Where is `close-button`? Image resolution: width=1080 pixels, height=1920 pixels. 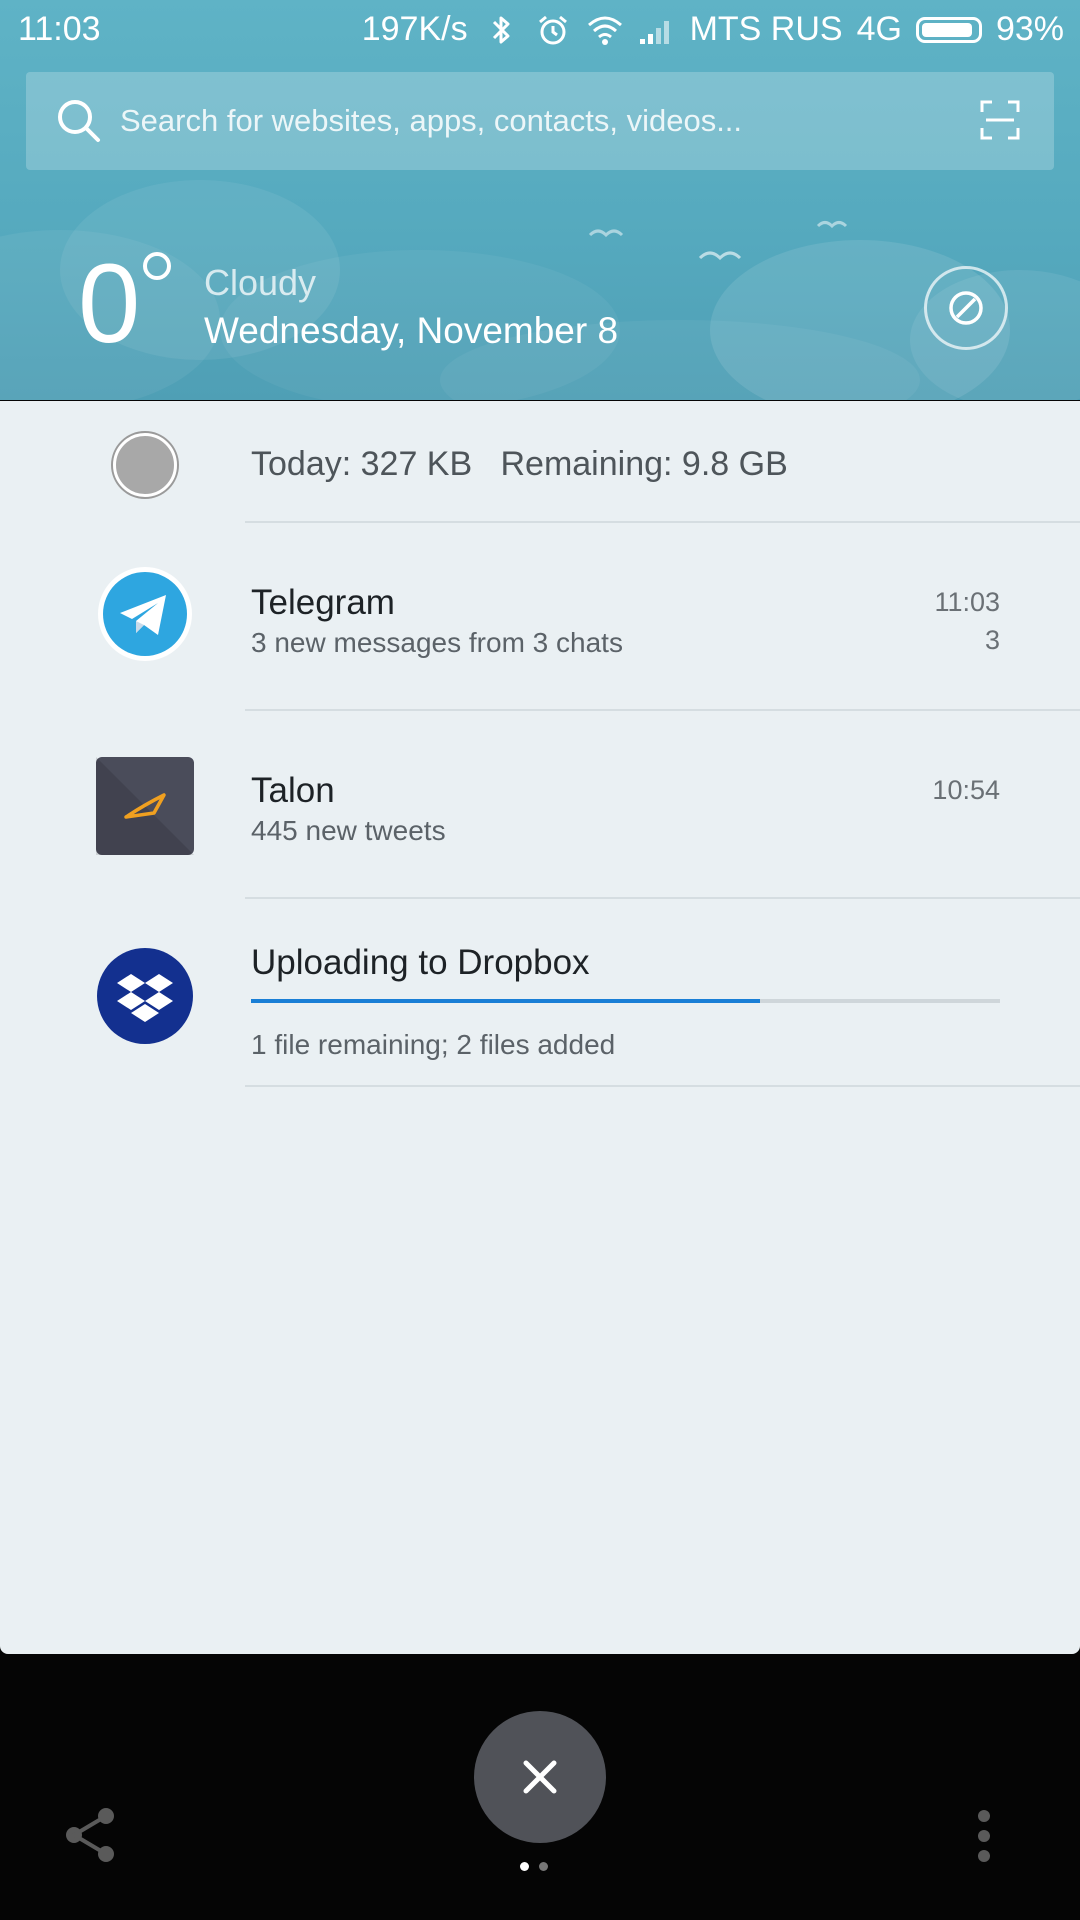 close-button is located at coordinates (540, 1777).